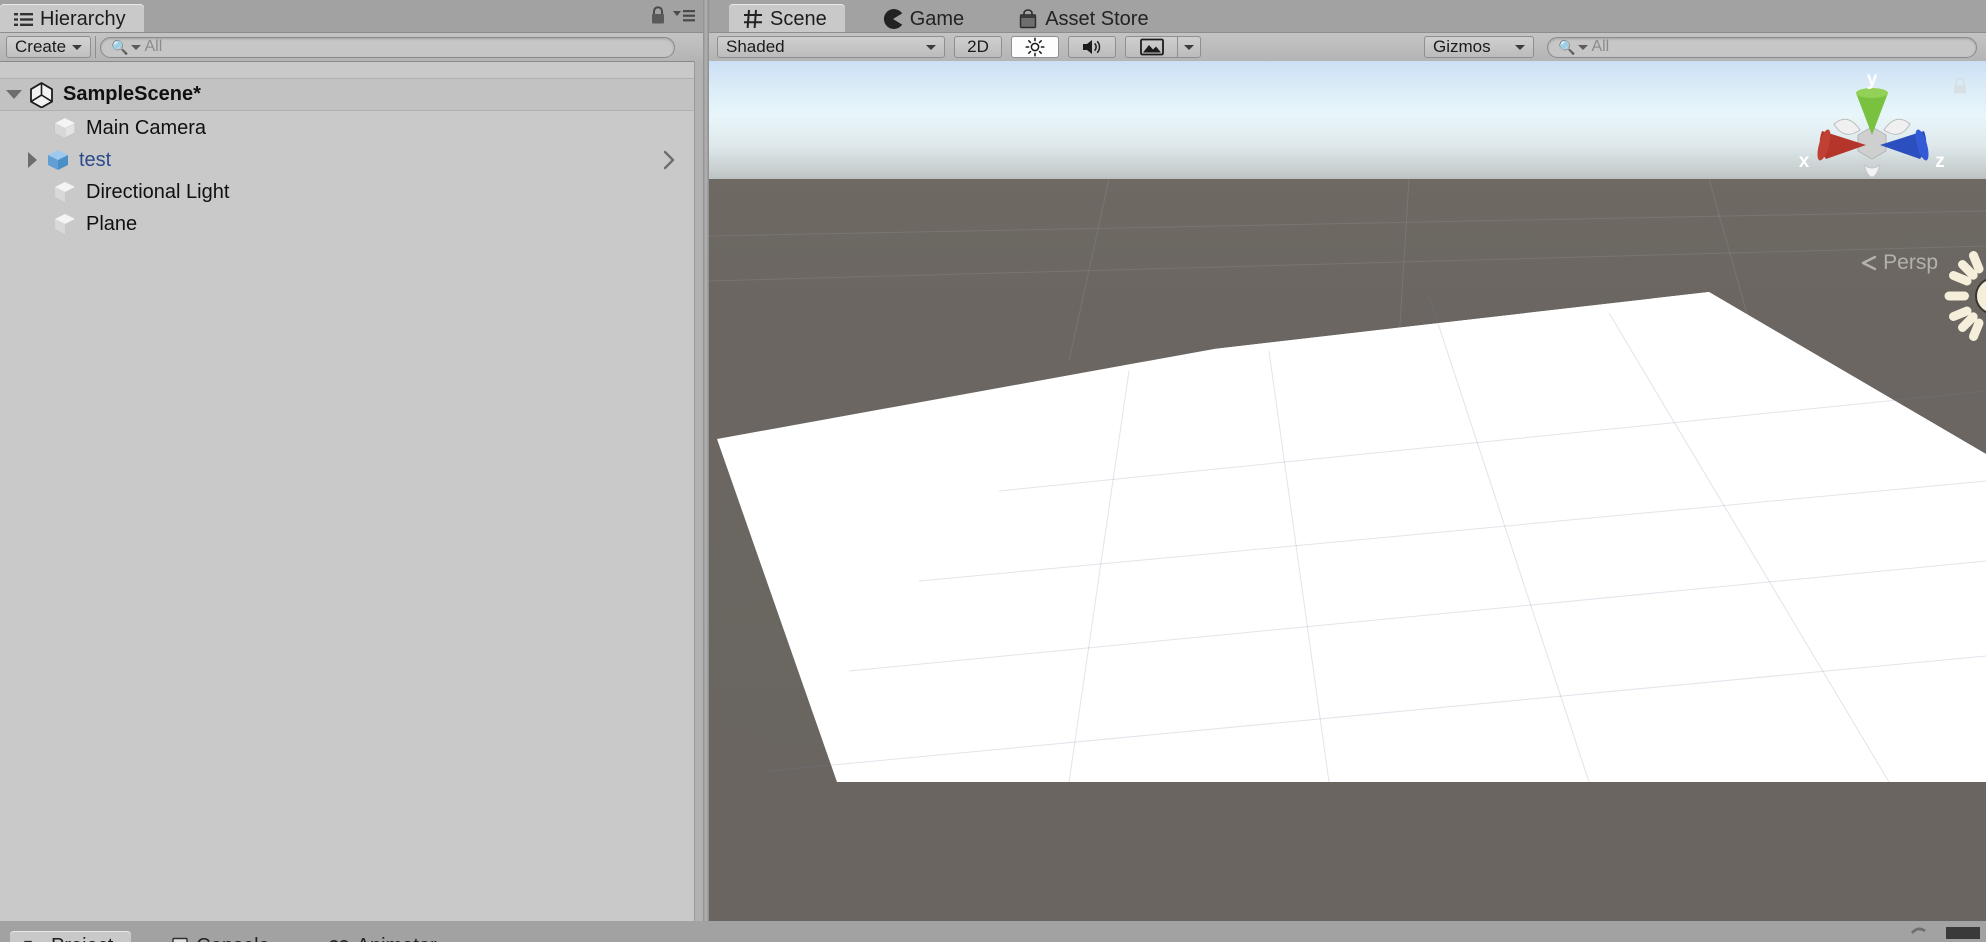 This screenshot has width=1986, height=942. I want to click on lighting-toggle, so click(1035, 47).